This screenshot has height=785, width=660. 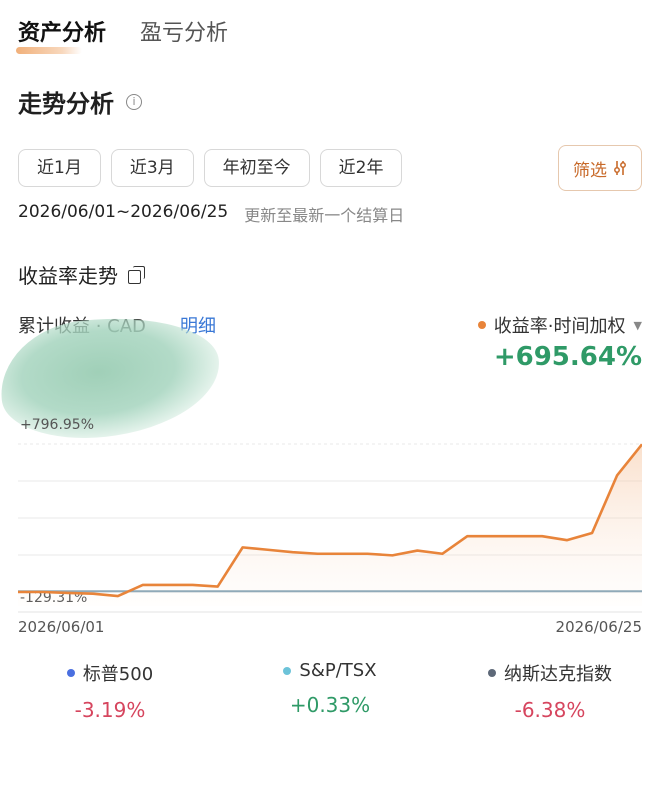 I want to click on x-axis-end-label: 2026/06/25, so click(x=598, y=627).